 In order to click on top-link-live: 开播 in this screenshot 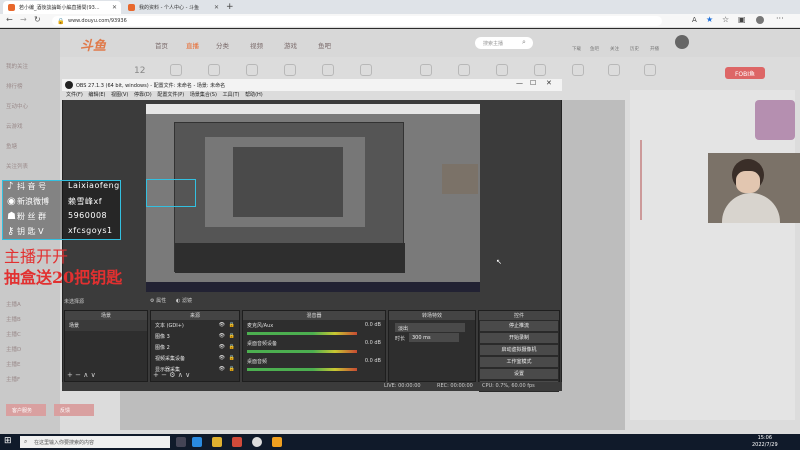, I will do `click(654, 49)`.